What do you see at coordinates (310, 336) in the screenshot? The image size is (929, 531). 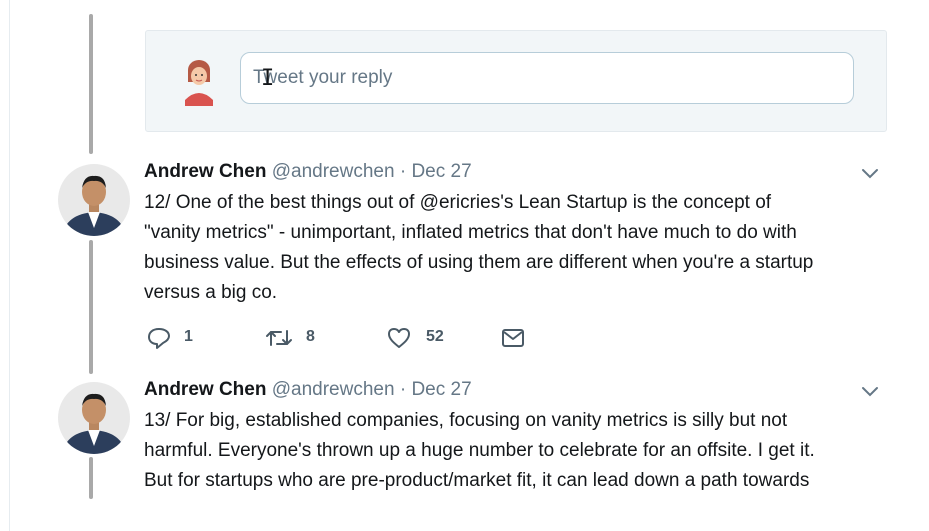 I see `retweet-count: 8` at bounding box center [310, 336].